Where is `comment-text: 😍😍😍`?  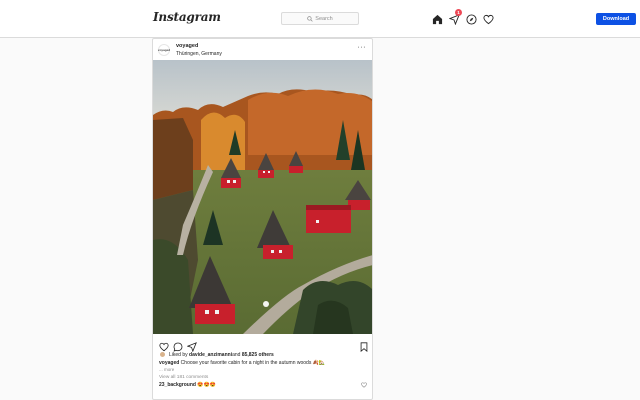 comment-text: 😍😍😍 is located at coordinates (206, 385).